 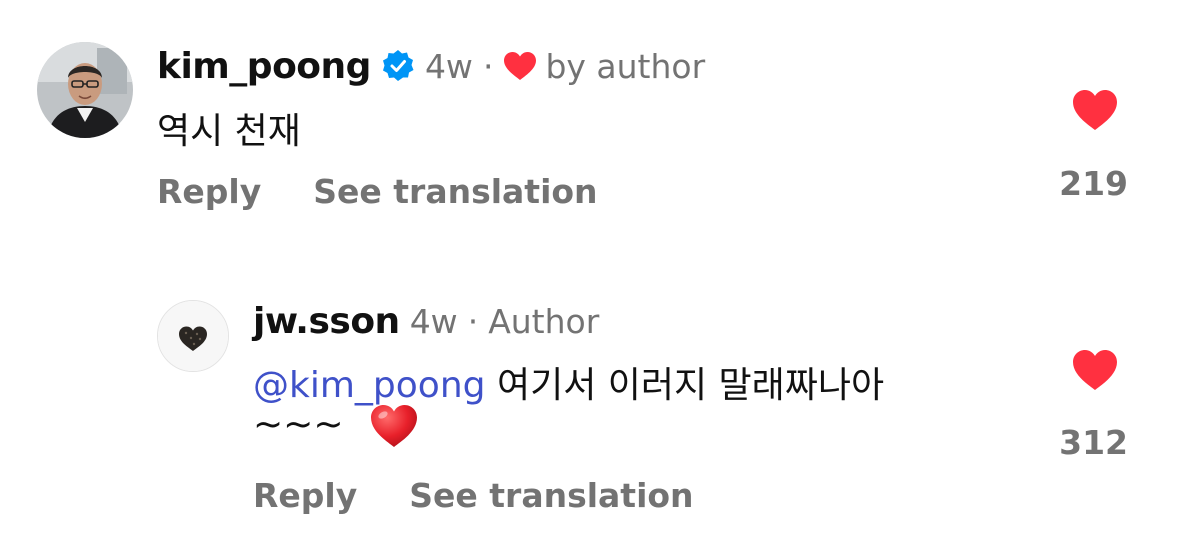 What do you see at coordinates (369, 385) in the screenshot?
I see `mention-link: @kim_poong` at bounding box center [369, 385].